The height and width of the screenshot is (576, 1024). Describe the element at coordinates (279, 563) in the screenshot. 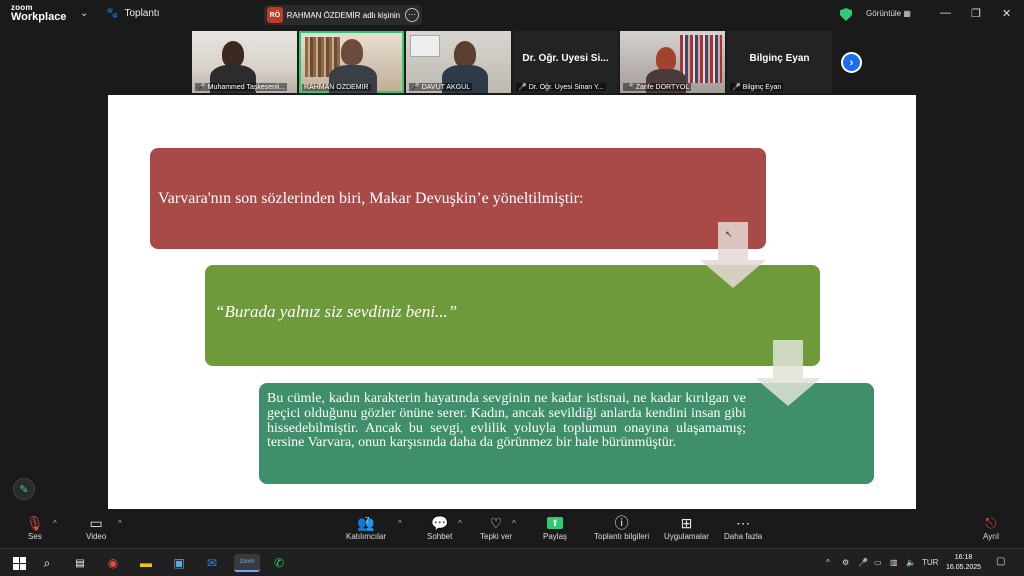

I see `whatsapp-icon: ✆` at that location.